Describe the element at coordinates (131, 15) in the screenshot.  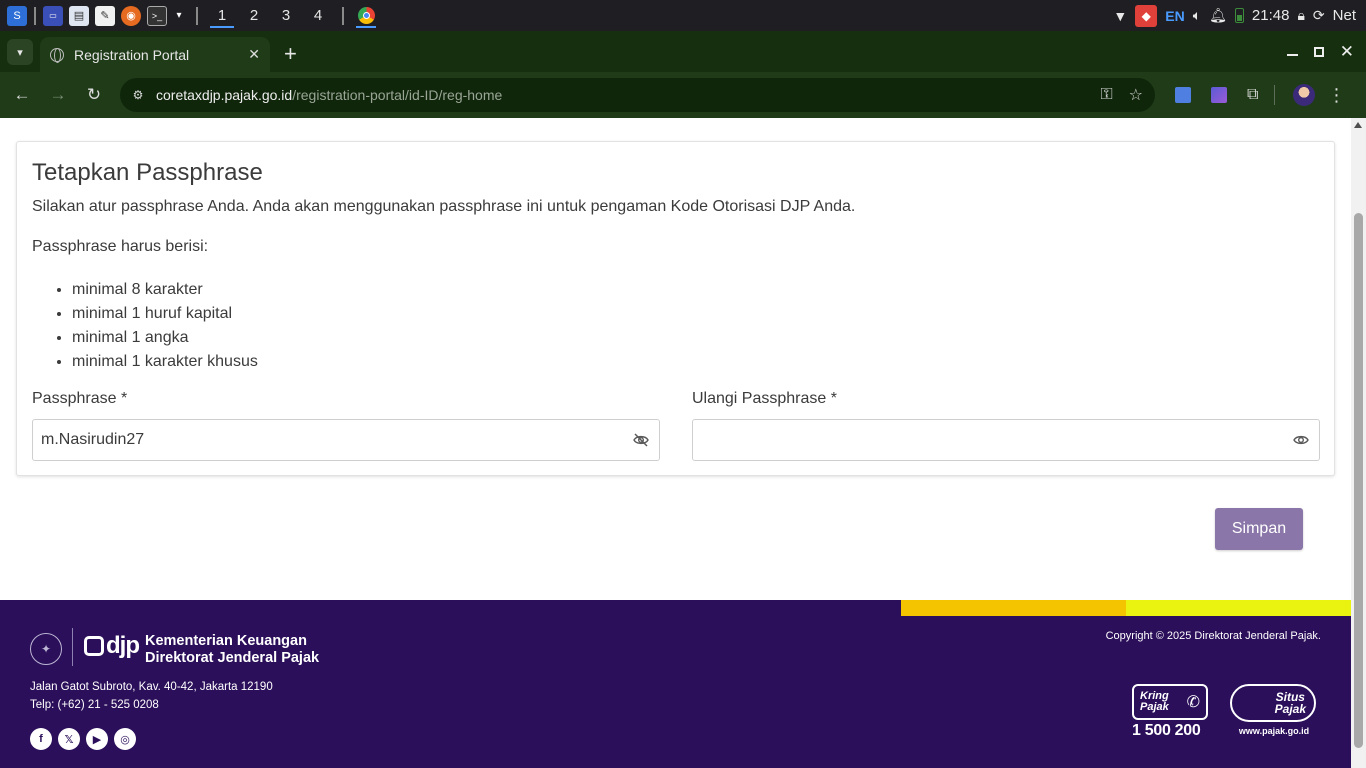
I see `firefox-icon: ◉` at that location.